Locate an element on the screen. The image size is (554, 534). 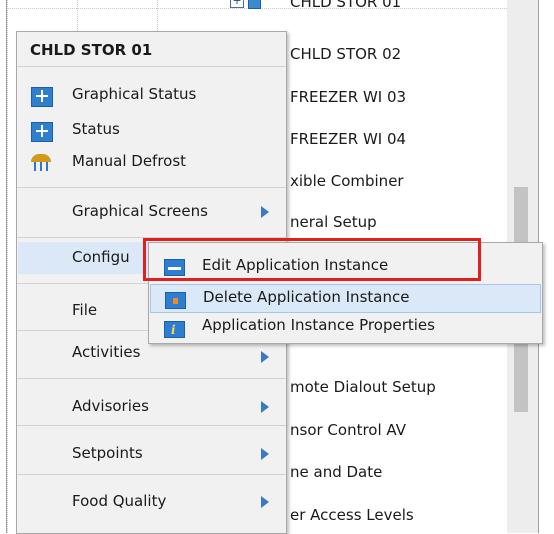
properties-icon: i is located at coordinates (174, 329).